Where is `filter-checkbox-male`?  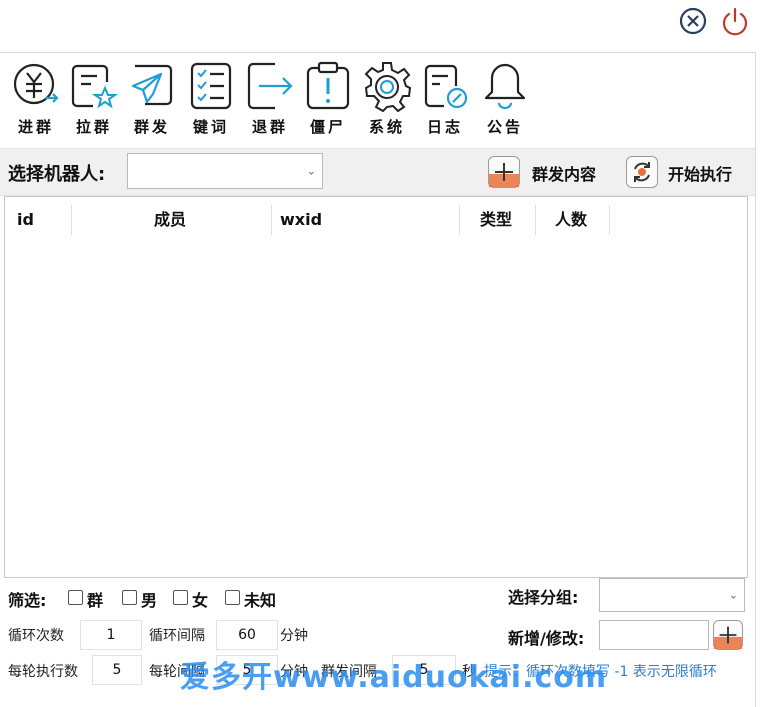 filter-checkbox-male is located at coordinates (129, 597).